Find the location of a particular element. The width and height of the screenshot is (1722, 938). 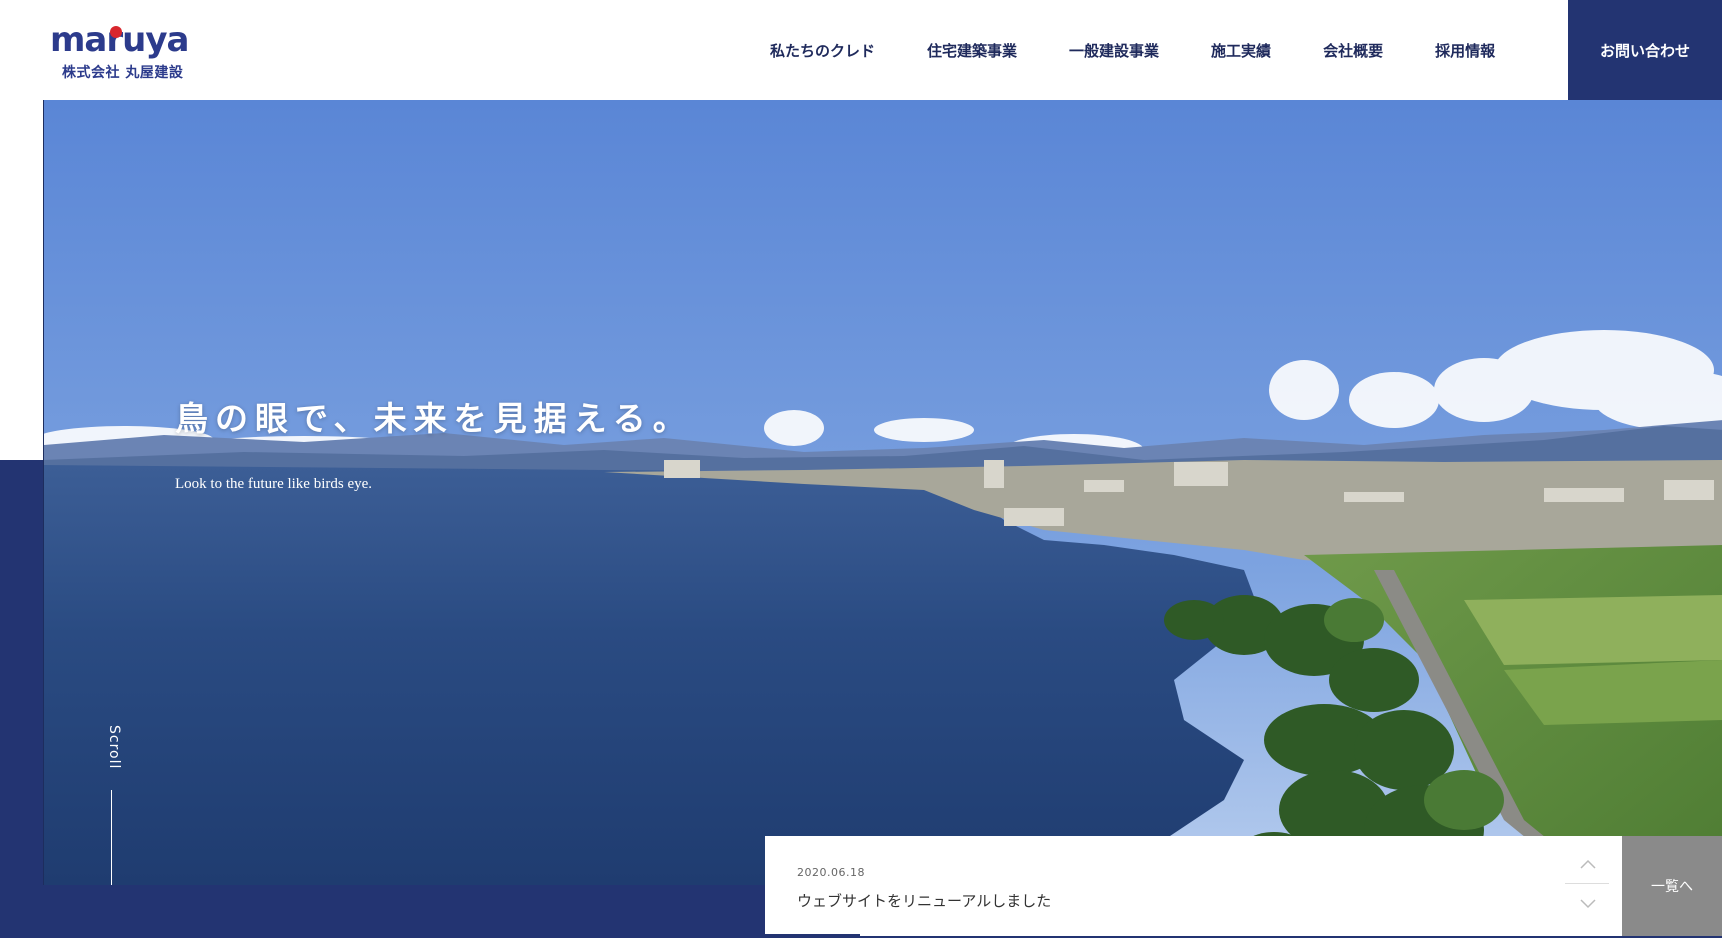

chevron-up-icon is located at coordinates (1588, 865).